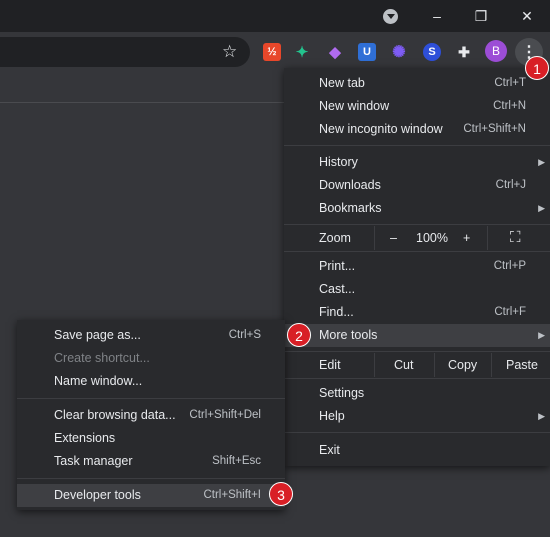 The image size is (550, 537). What do you see at coordinates (417, 365) in the screenshot?
I see `edit-row: Edit Cut Copy Paste` at bounding box center [417, 365].